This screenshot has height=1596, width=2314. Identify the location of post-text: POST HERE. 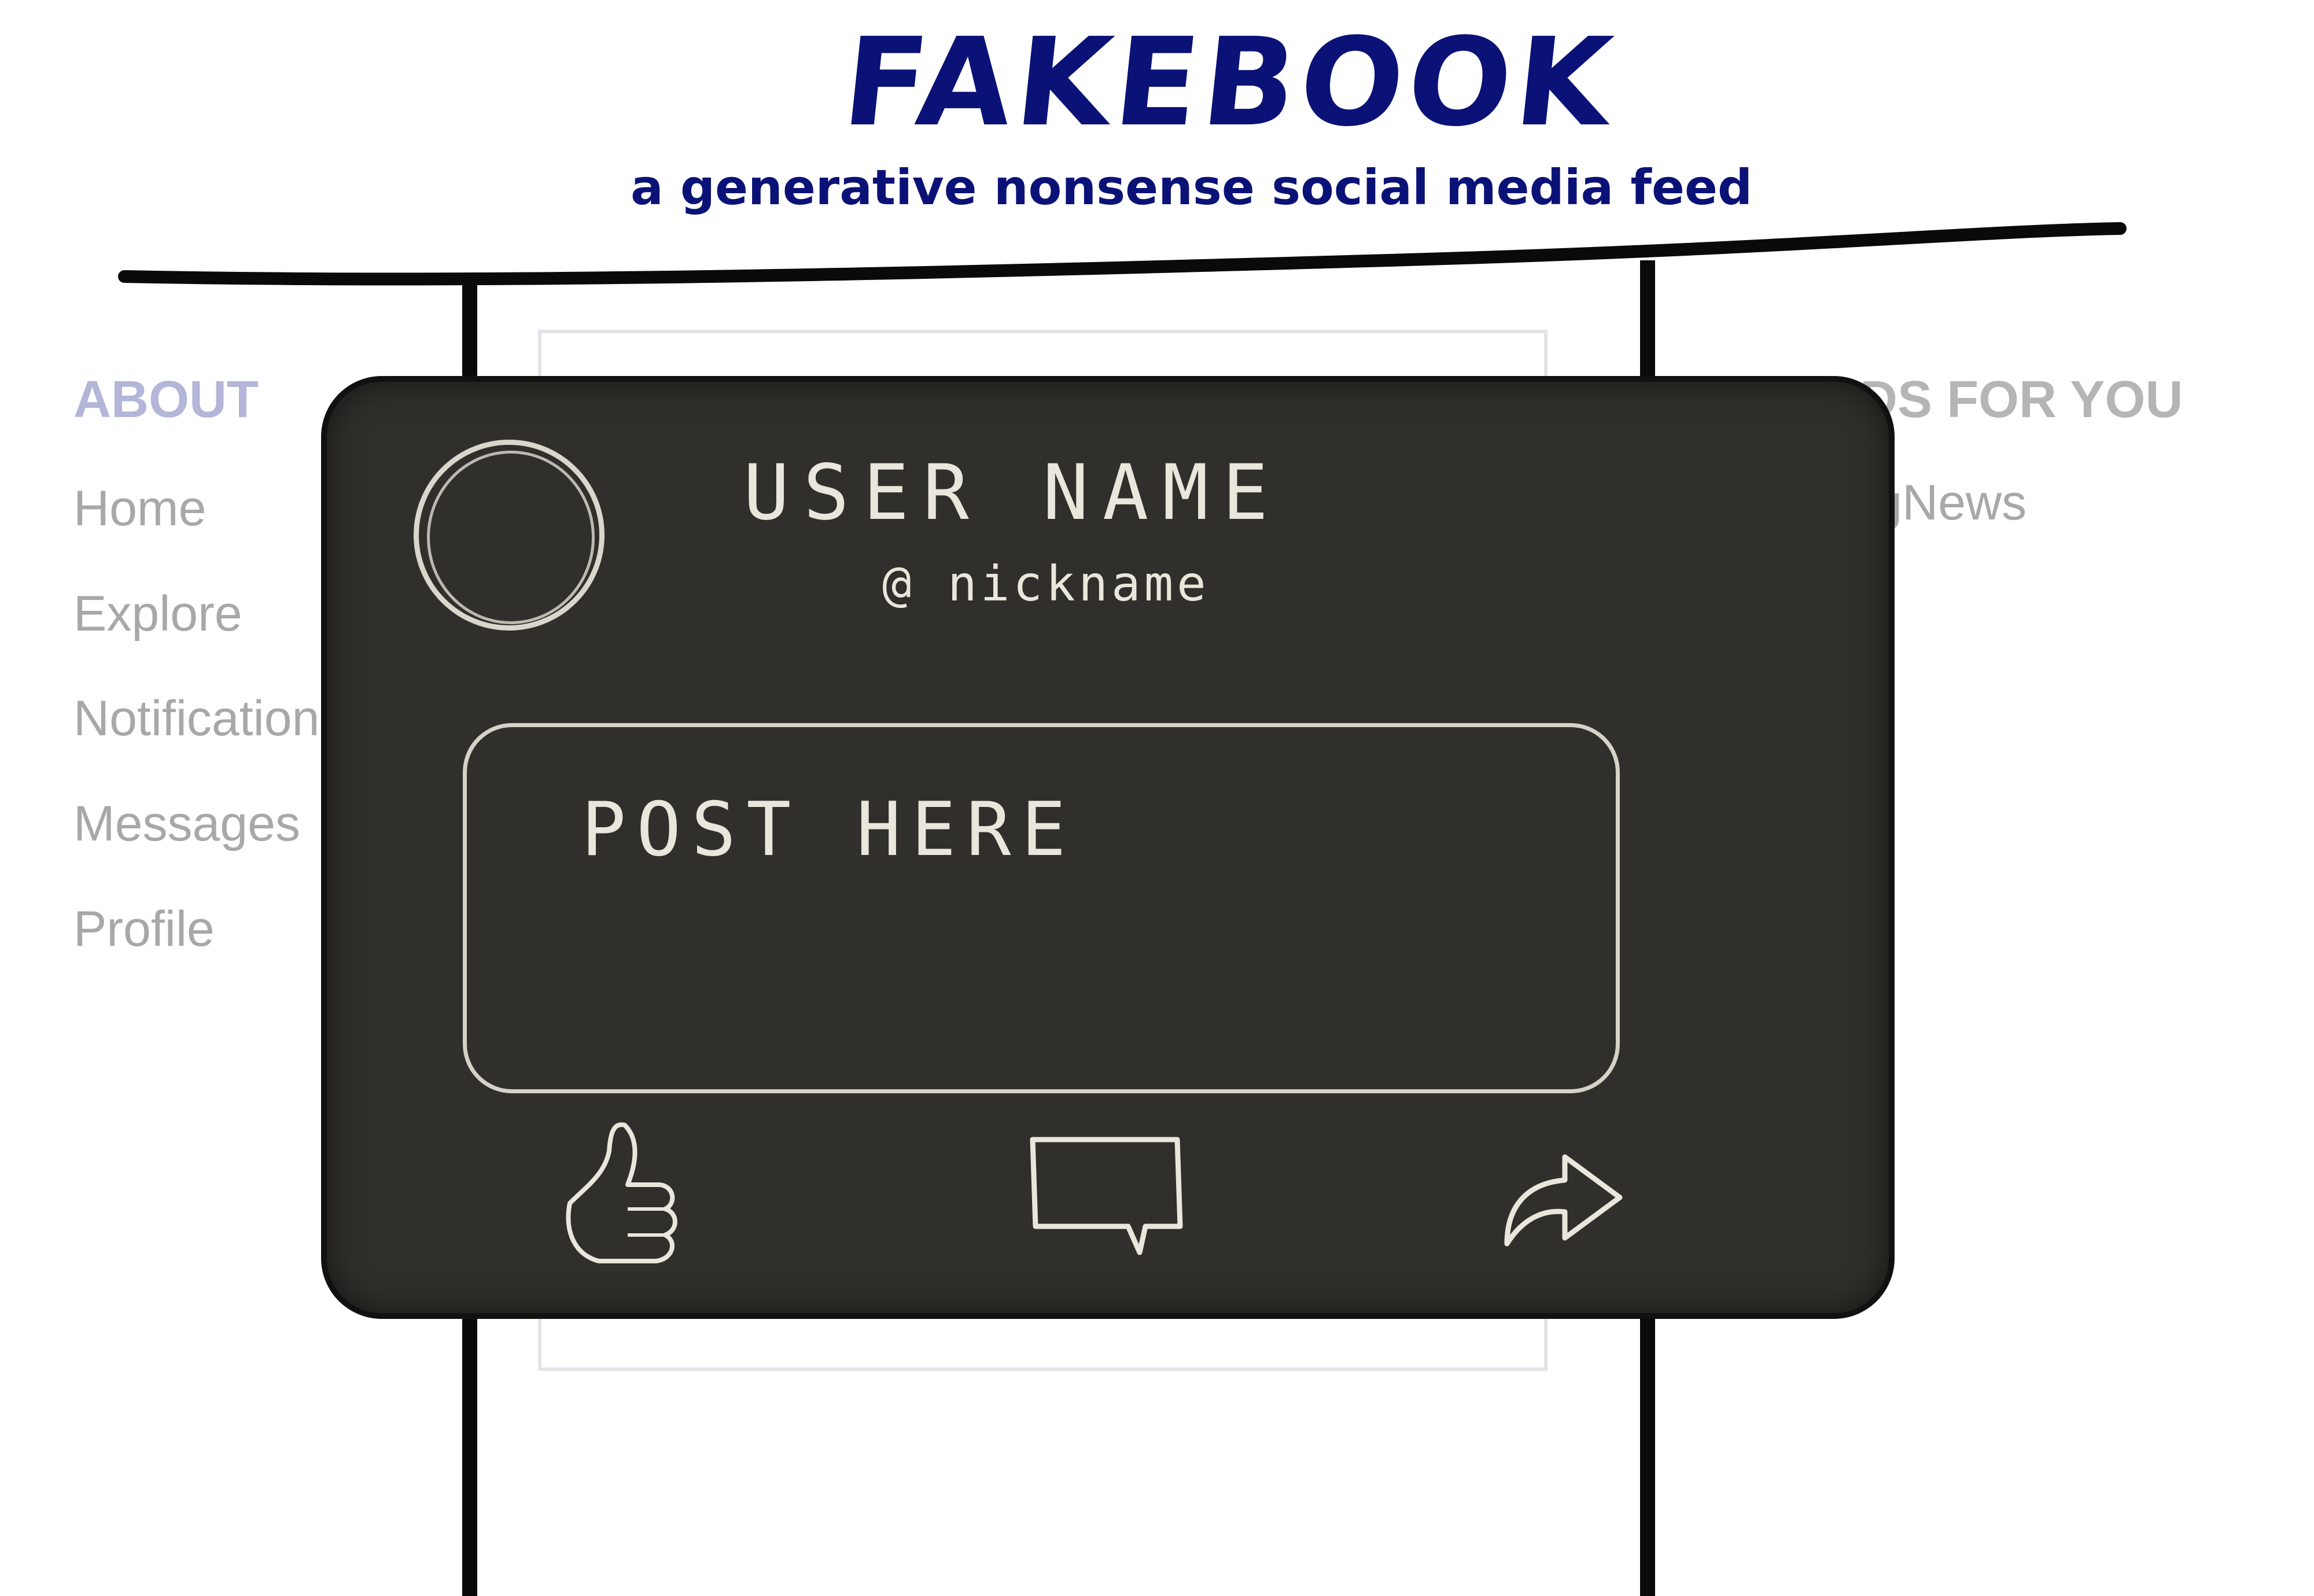
(829, 830).